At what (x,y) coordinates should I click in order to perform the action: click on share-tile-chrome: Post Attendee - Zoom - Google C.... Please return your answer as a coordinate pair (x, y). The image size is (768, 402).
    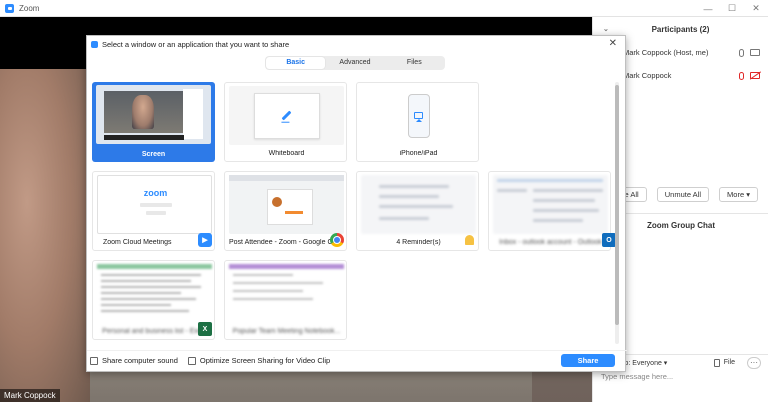
    Looking at the image, I should click on (285, 211).